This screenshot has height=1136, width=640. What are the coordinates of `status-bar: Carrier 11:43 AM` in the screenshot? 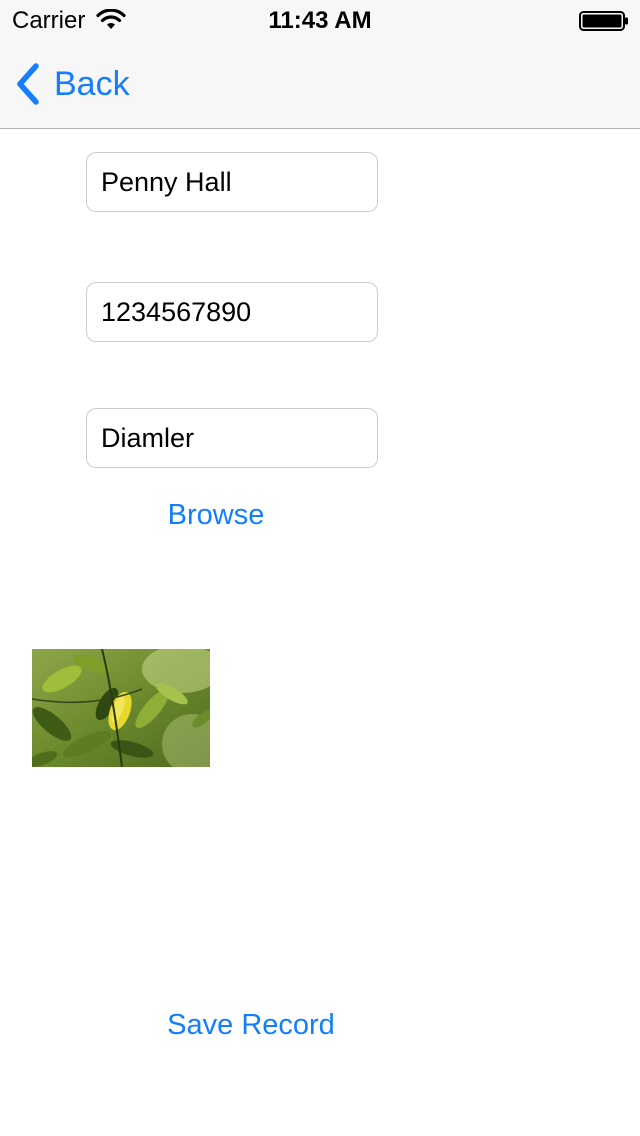 It's located at (320, 20).